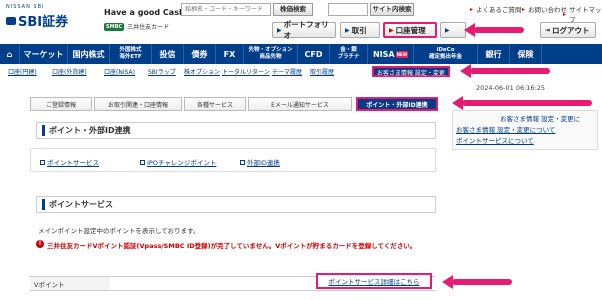  Describe the element at coordinates (540, 119) in the screenshot. I see `right-panel-title: お客さま情報 設定・変更に` at that location.